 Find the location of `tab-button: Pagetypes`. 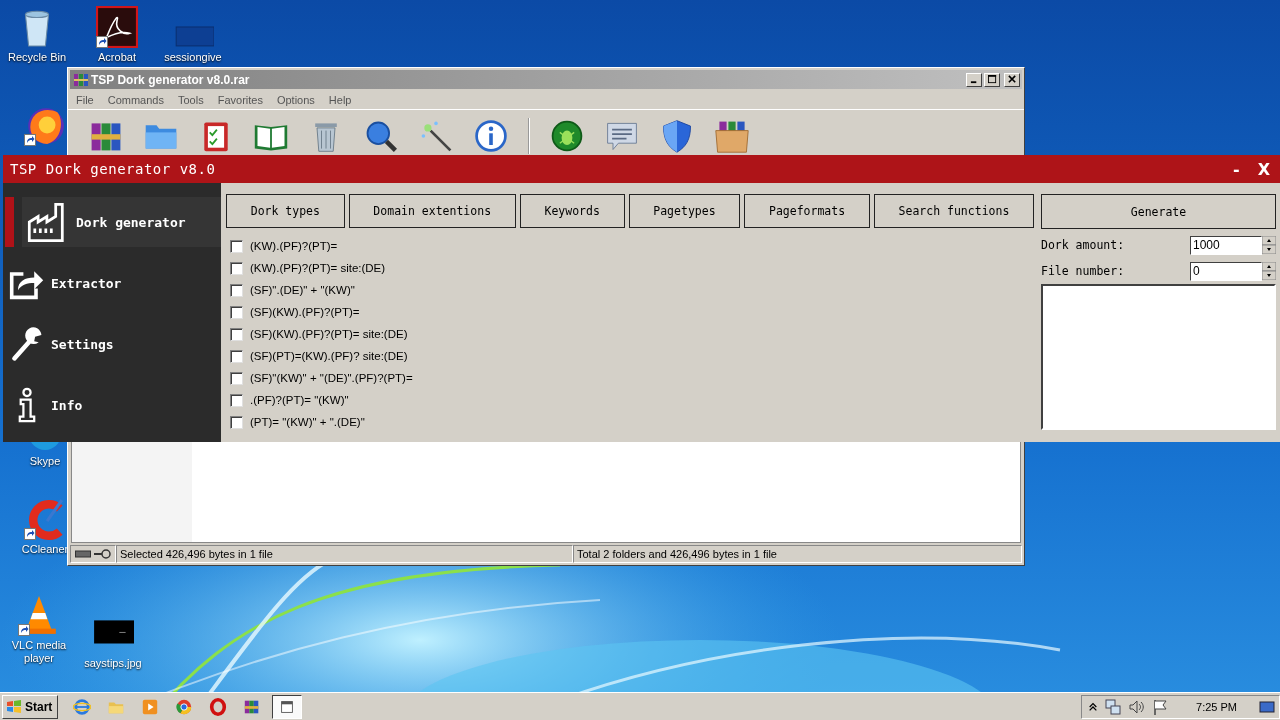

tab-button: Pagetypes is located at coordinates (684, 211).